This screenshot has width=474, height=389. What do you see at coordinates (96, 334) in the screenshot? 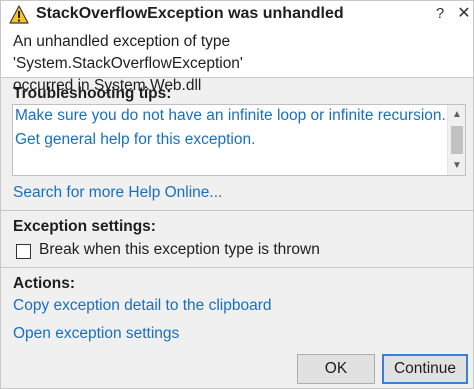
I see `open-exception-settings-link: Open exception settings` at bounding box center [96, 334].